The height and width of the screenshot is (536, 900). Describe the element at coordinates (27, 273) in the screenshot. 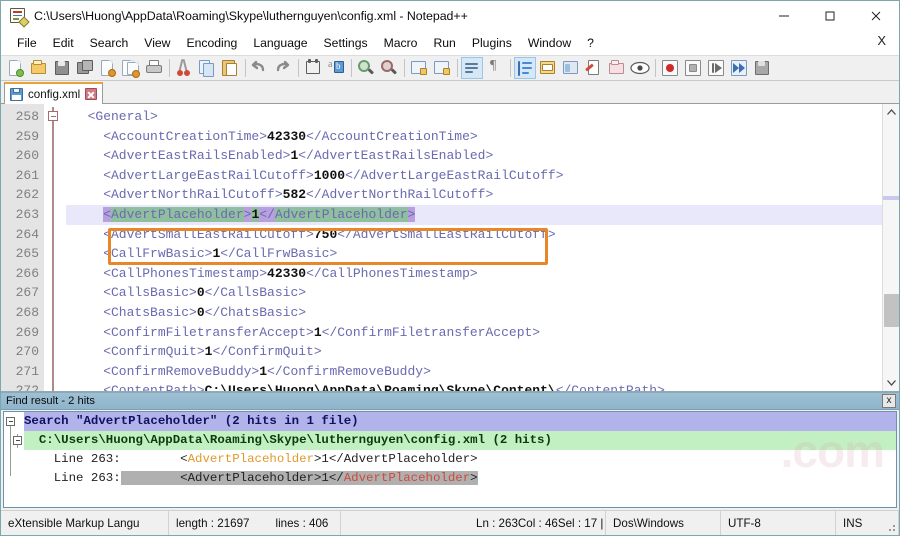

I see `line-number: 266` at that location.